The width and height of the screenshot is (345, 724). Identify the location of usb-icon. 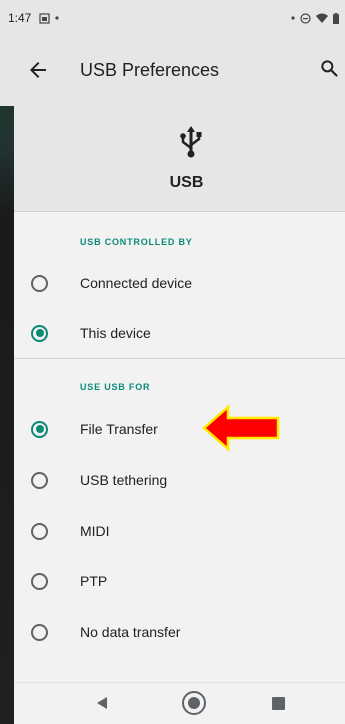
(191, 142).